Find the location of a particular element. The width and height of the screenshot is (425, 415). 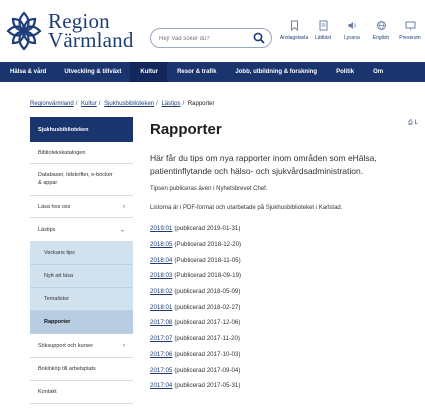

region-varmland-logo: Region Värmland is located at coordinates (76, 31).